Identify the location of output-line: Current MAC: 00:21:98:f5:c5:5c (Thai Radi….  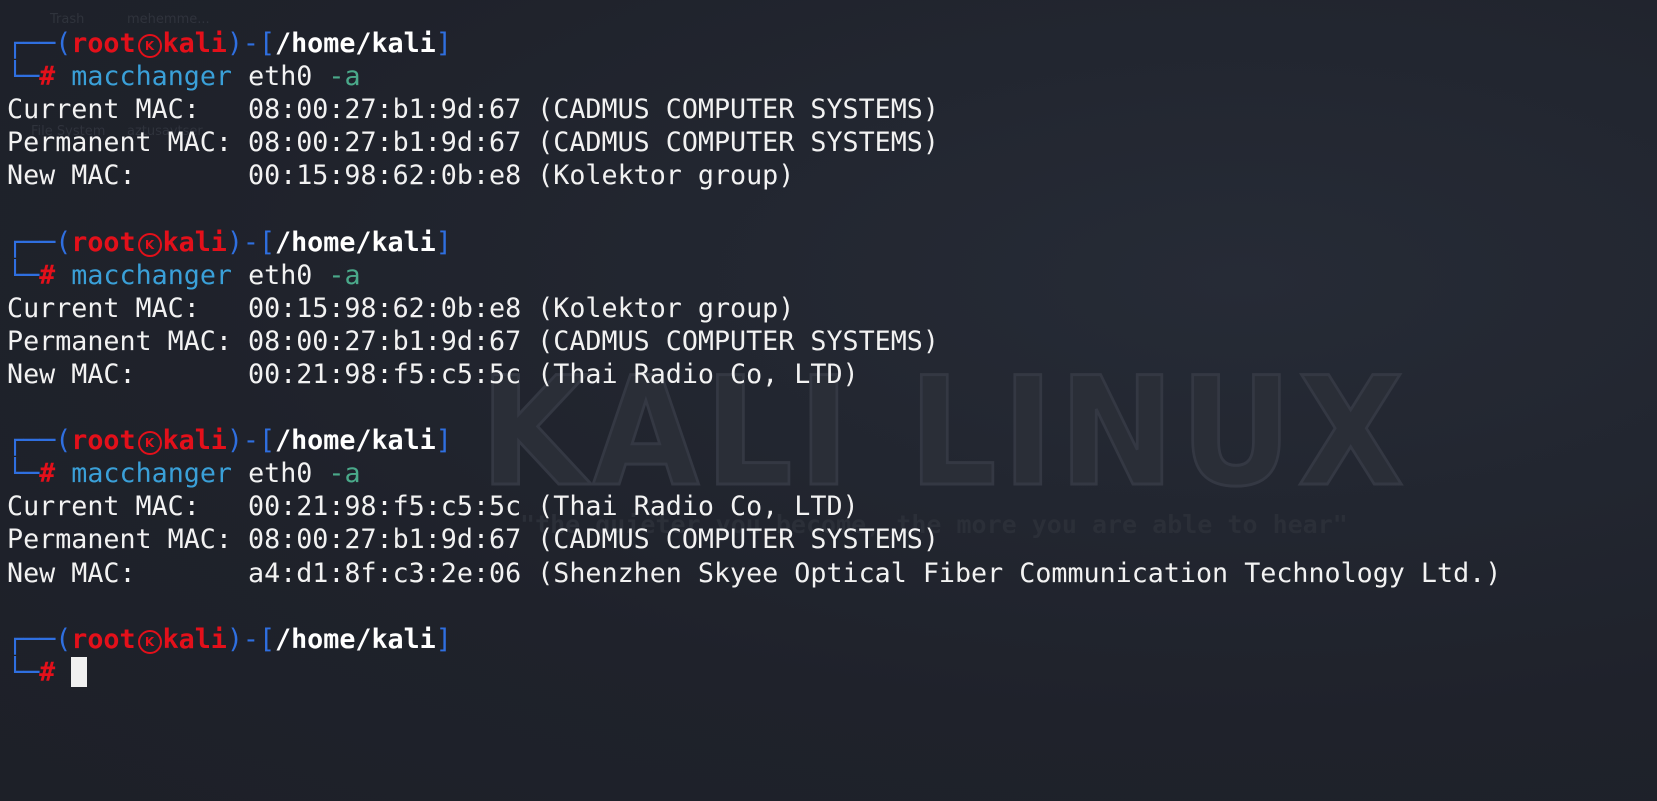
(754, 506).